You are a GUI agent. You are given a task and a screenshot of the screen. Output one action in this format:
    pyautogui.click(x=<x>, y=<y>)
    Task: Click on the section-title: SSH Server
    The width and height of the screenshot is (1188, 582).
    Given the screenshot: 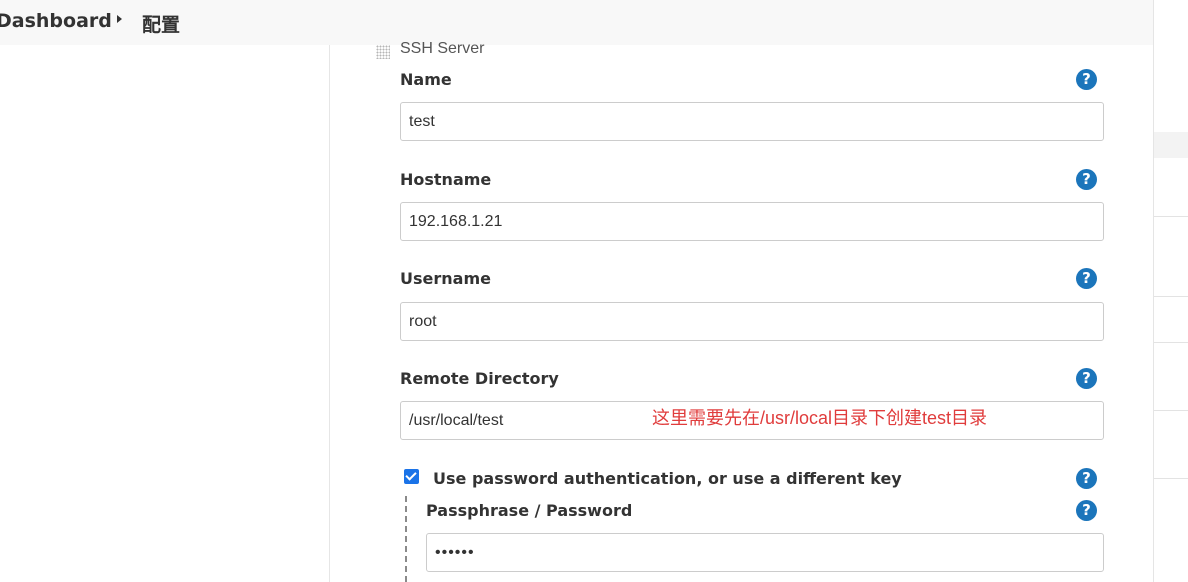 What is the action you would take?
    pyautogui.click(x=442, y=48)
    